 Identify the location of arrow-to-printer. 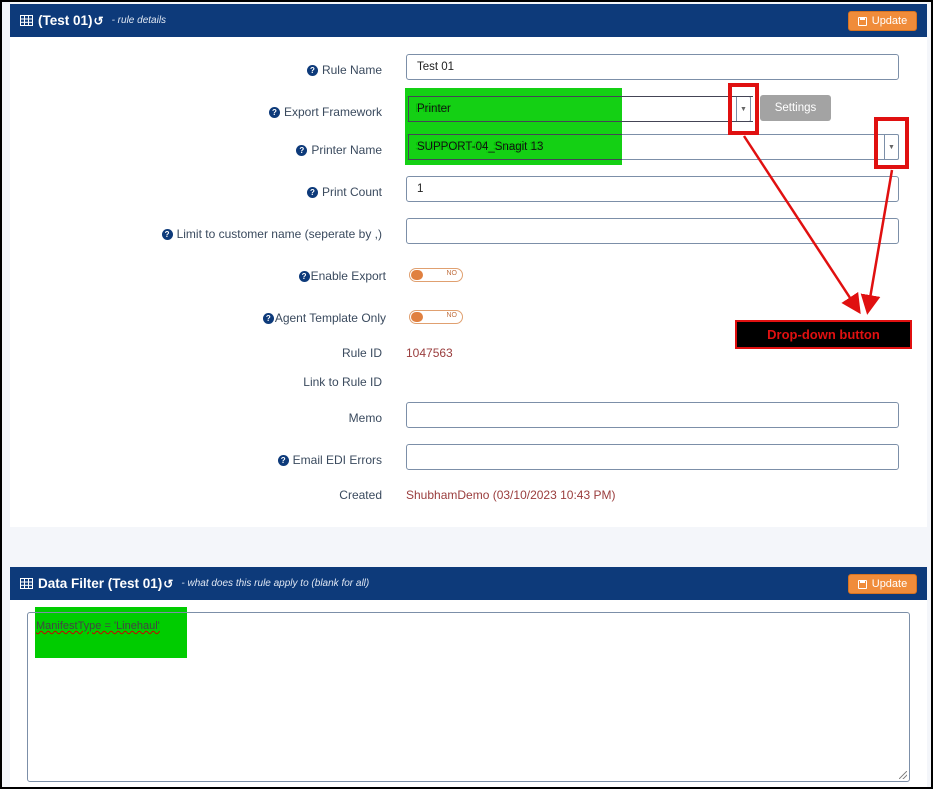
(877, 242).